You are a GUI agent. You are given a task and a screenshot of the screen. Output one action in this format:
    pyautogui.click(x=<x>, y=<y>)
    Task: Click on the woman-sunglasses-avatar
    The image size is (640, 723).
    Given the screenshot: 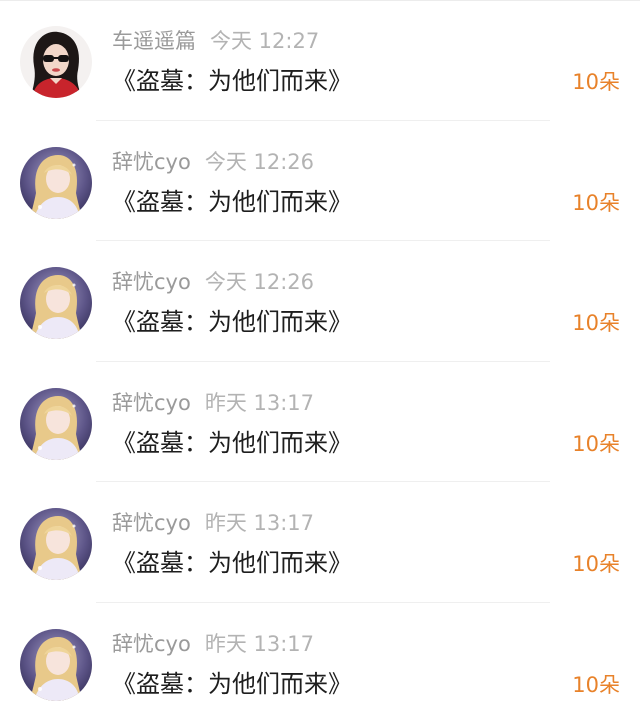 What is the action you would take?
    pyautogui.click(x=56, y=62)
    